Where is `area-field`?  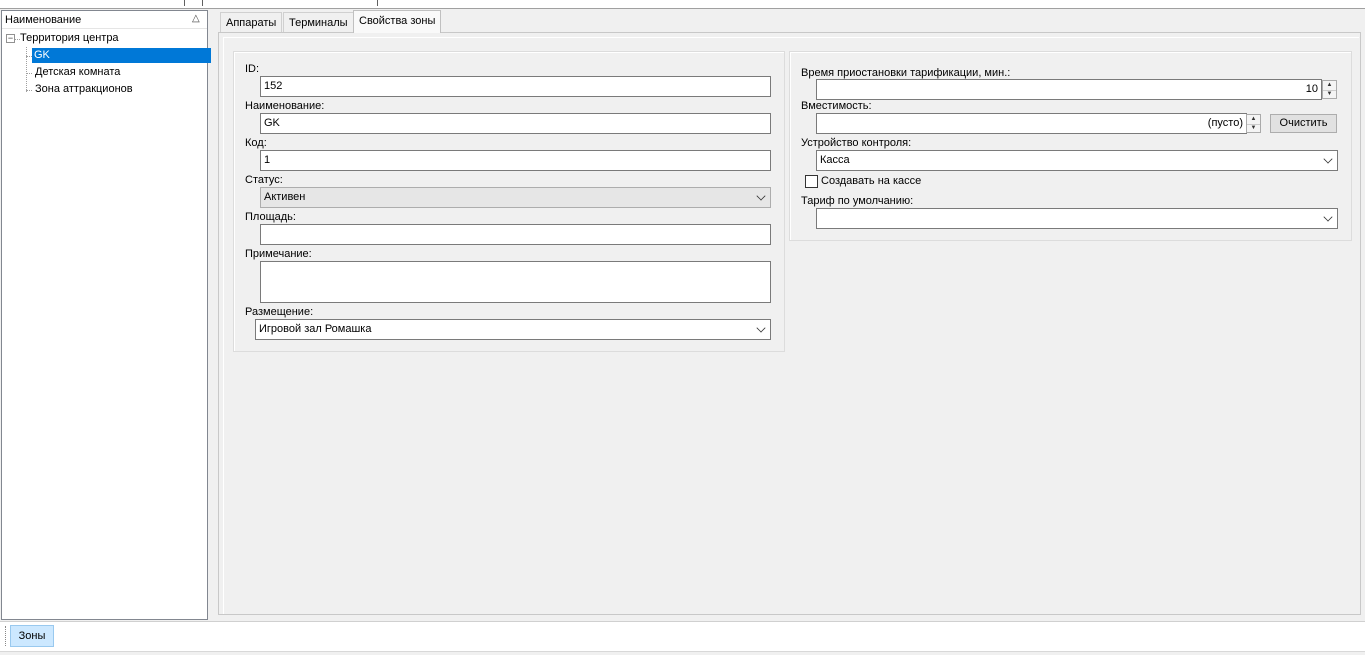
area-field is located at coordinates (515, 234).